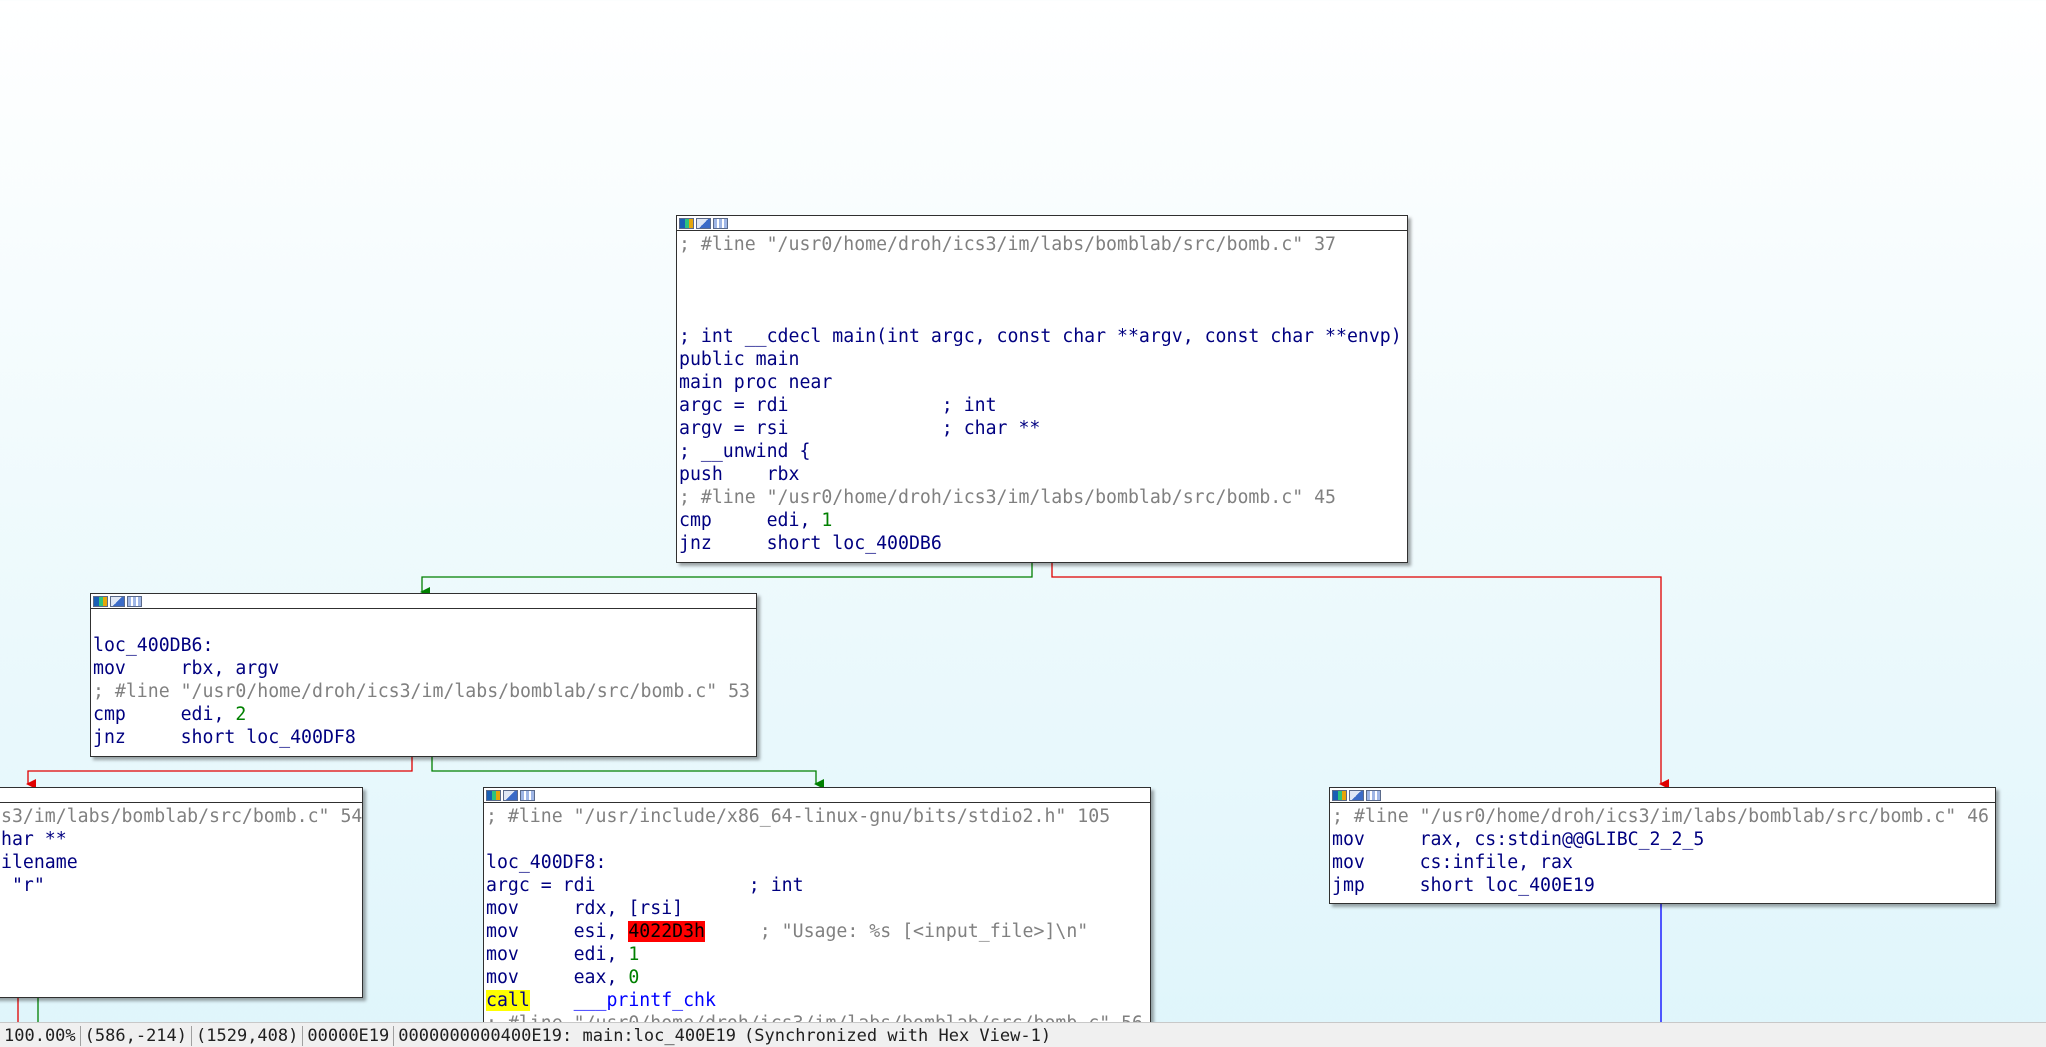  What do you see at coordinates (186, 668) in the screenshot?
I see `disasm-text: mov rbx, argv` at bounding box center [186, 668].